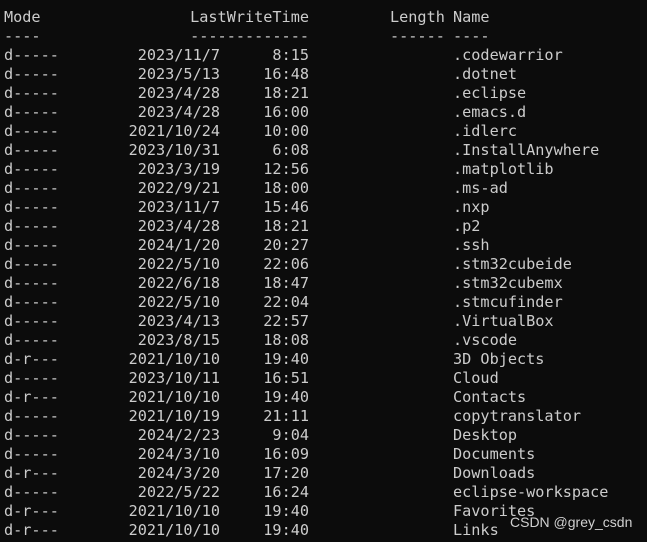 Image resolution: width=647 pixels, height=542 pixels. I want to click on row-name: Desktop, so click(485, 435).